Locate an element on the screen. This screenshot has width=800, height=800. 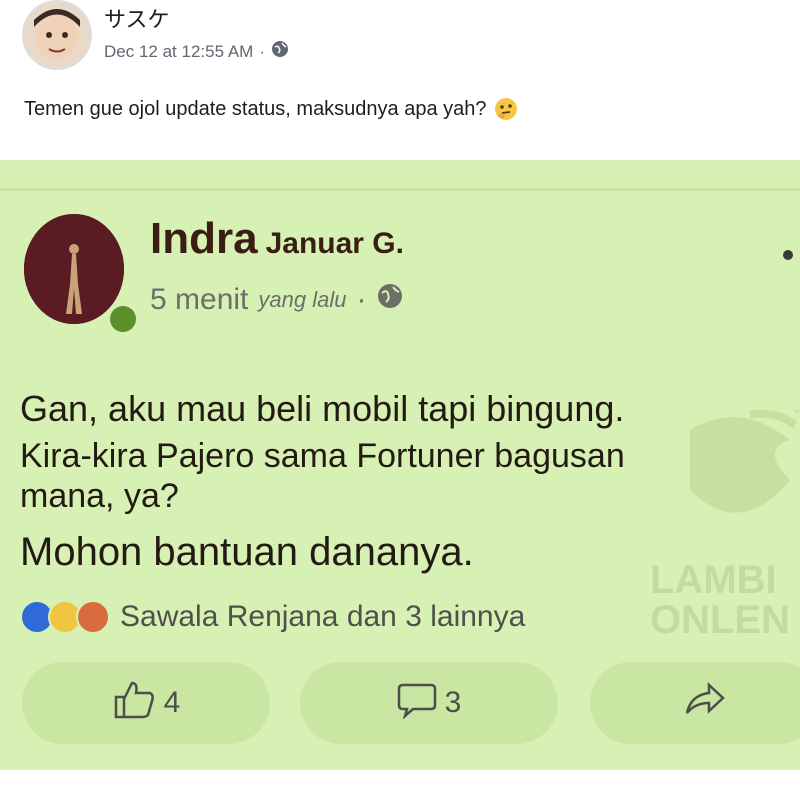
inner-author-avatar is located at coordinates (74, 269).